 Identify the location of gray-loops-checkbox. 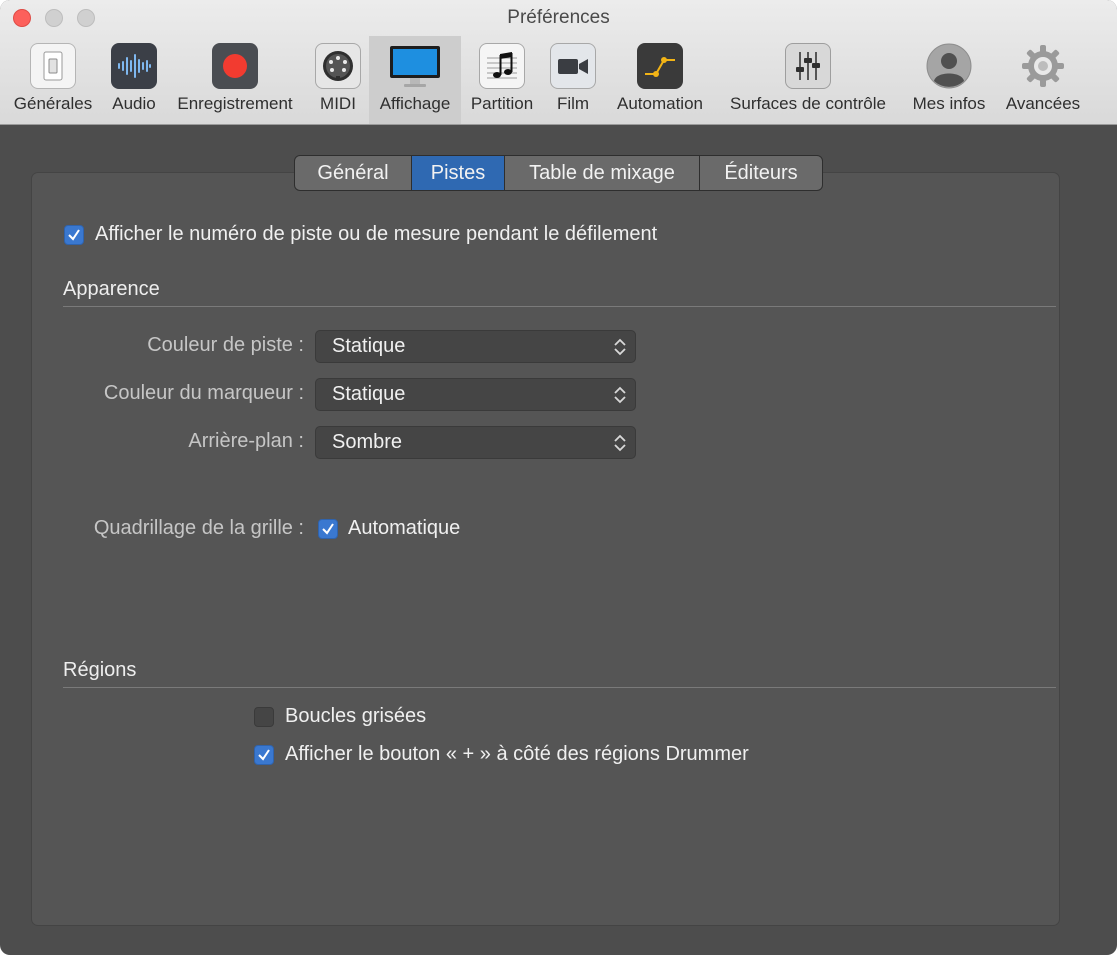
(264, 717).